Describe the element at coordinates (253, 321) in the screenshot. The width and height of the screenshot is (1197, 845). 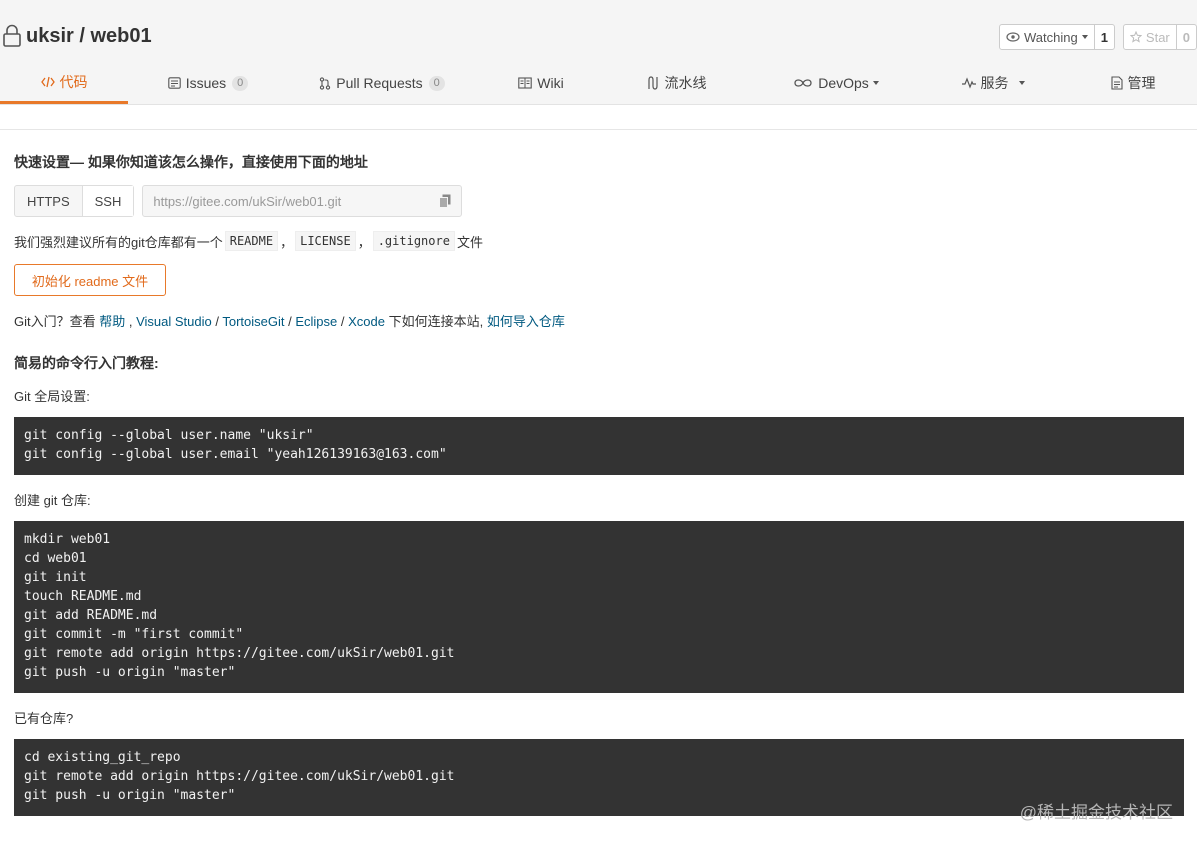
I see `tortoisegit-link: TortoiseGit` at that location.